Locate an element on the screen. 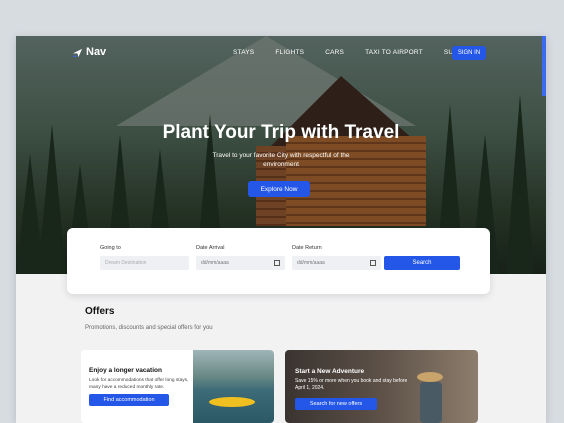 This screenshot has height=423, width=564. search-button: Search is located at coordinates (422, 263).